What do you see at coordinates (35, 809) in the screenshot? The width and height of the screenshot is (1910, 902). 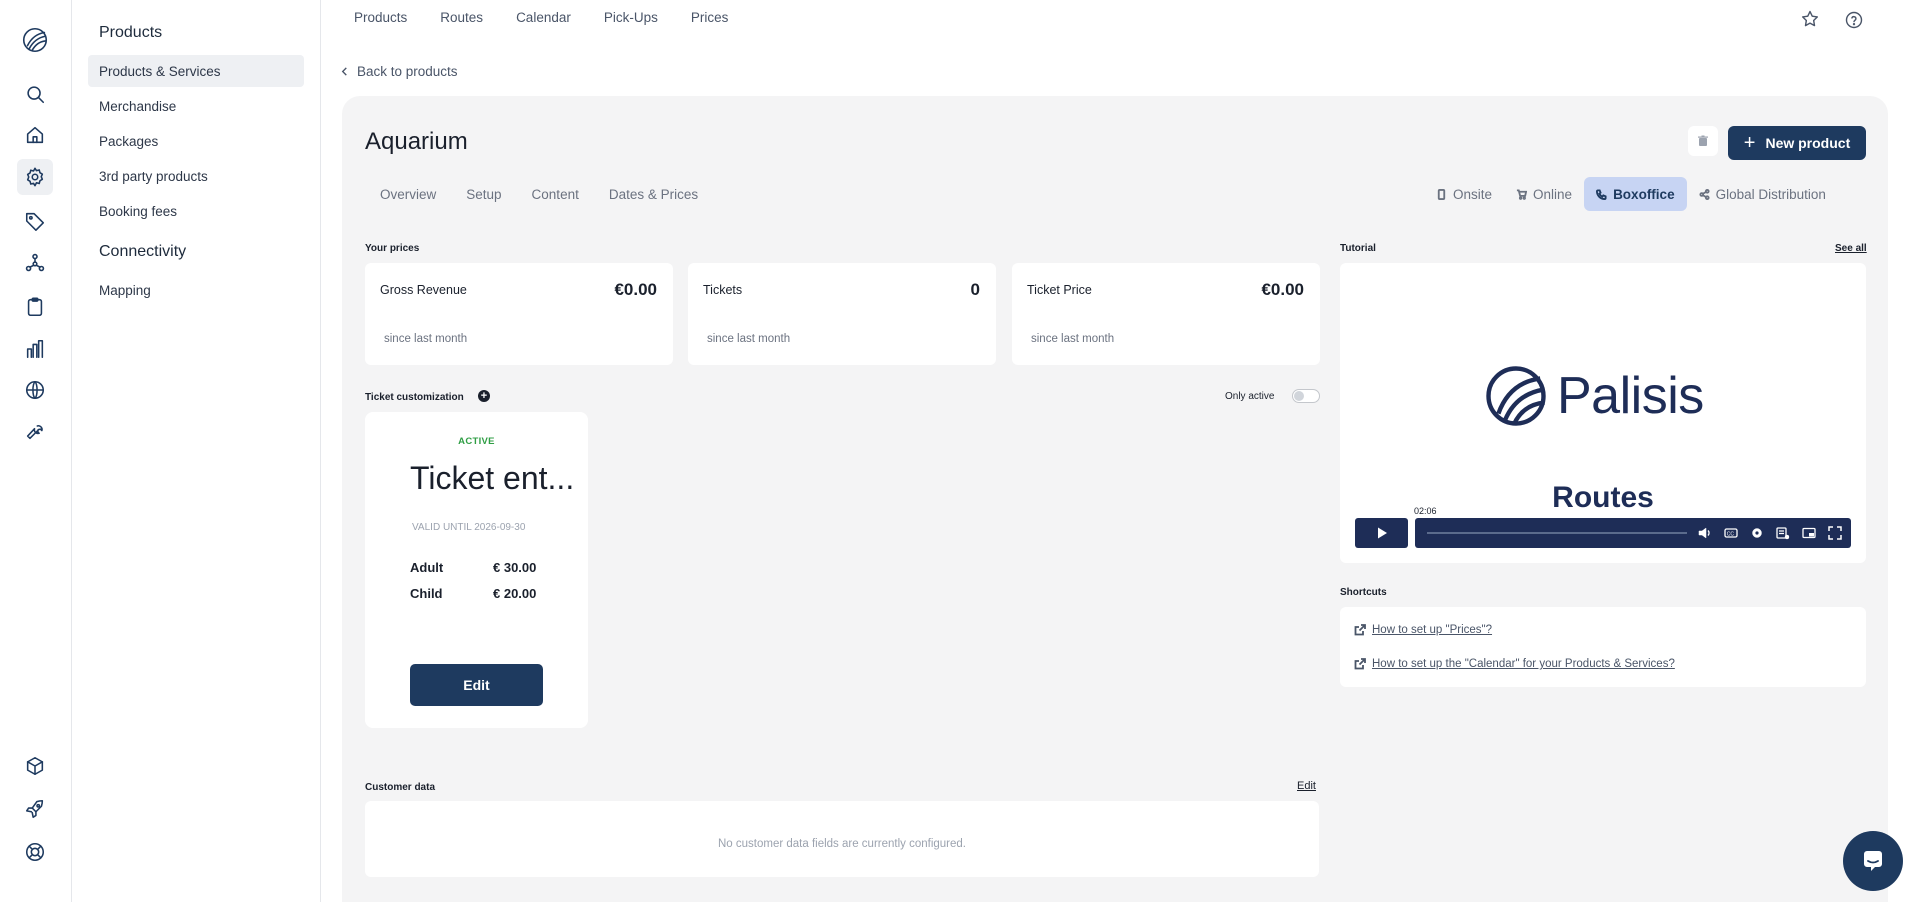 I see `rocket-icon` at bounding box center [35, 809].